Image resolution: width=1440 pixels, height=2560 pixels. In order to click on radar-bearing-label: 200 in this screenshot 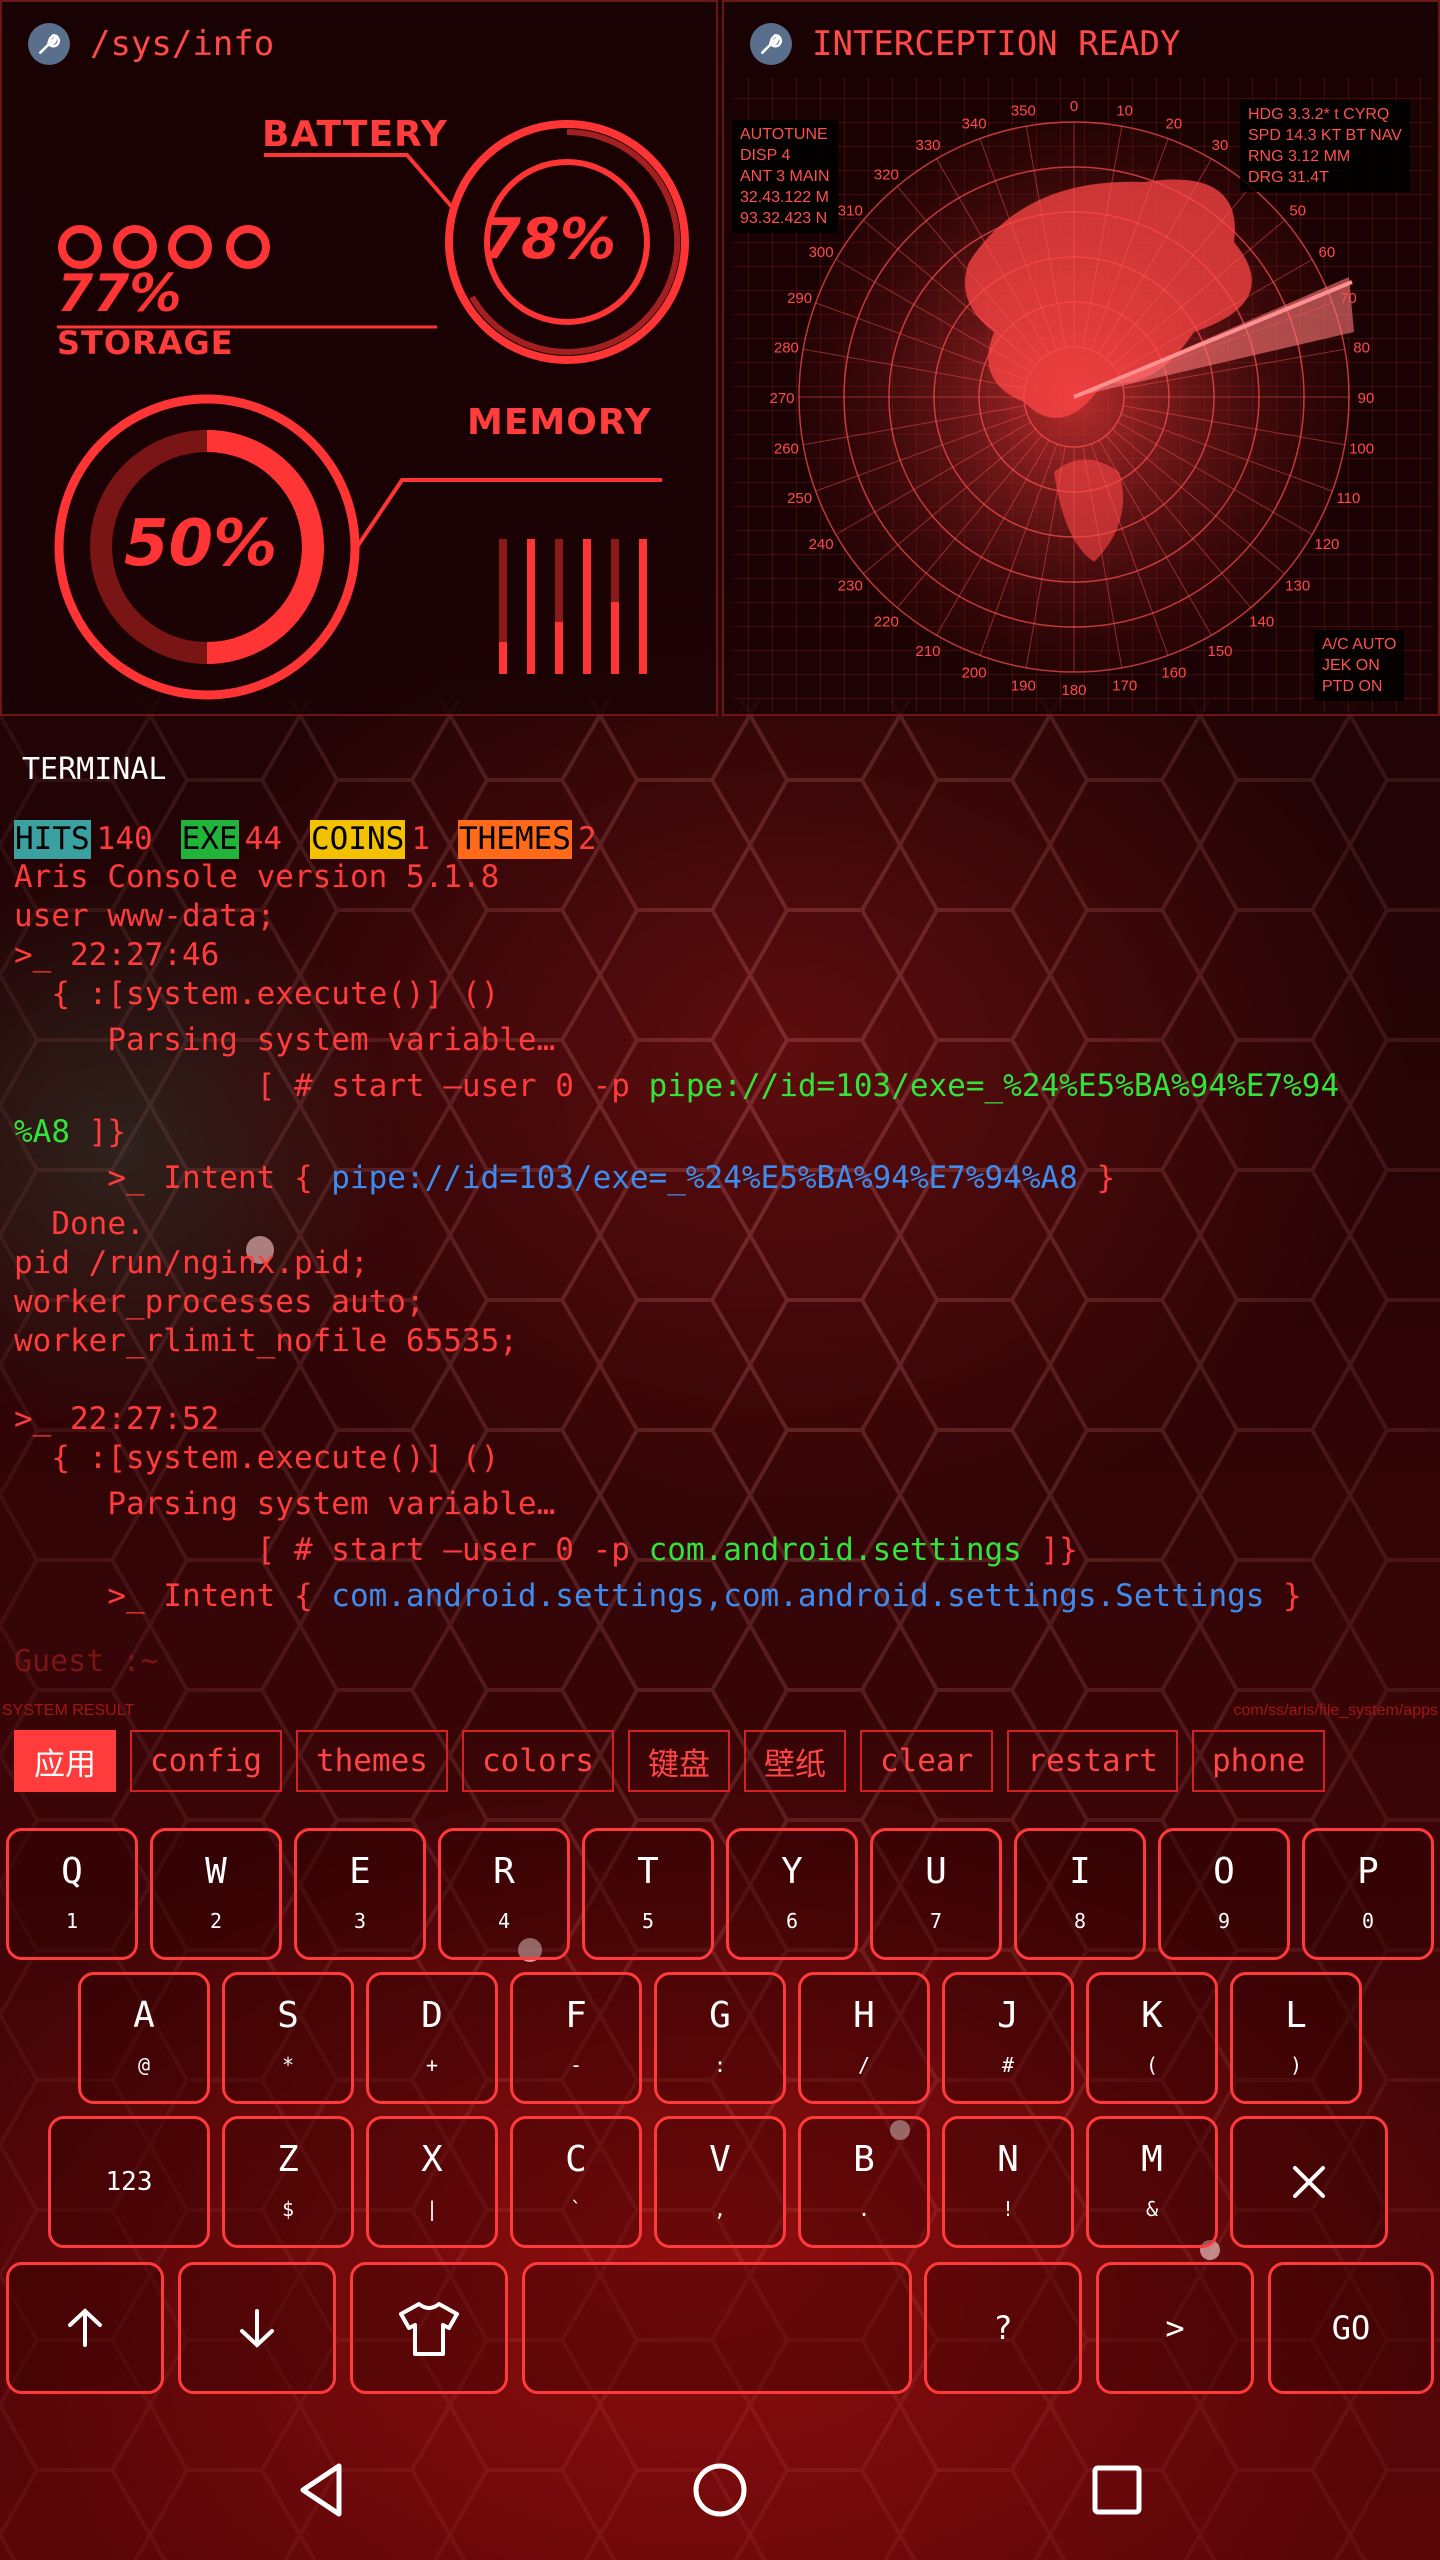, I will do `click(974, 672)`.